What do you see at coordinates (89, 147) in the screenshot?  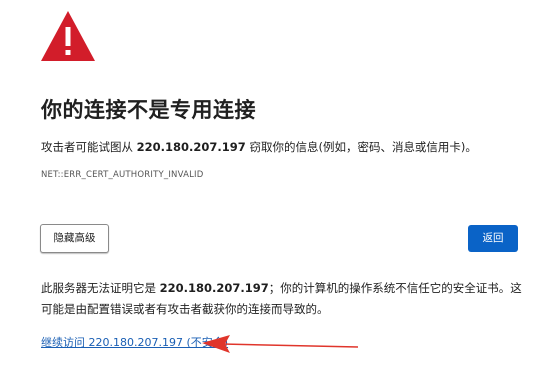 I see `description-prefix: 攻击者可能试图从` at bounding box center [89, 147].